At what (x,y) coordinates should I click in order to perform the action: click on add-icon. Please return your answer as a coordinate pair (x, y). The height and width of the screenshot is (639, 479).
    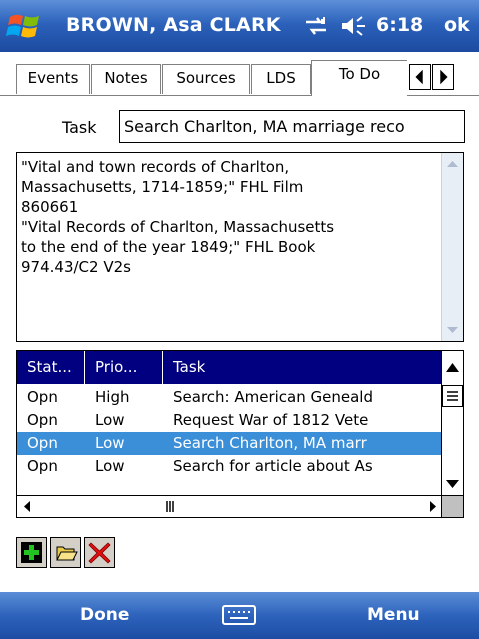
    Looking at the image, I should click on (31, 552).